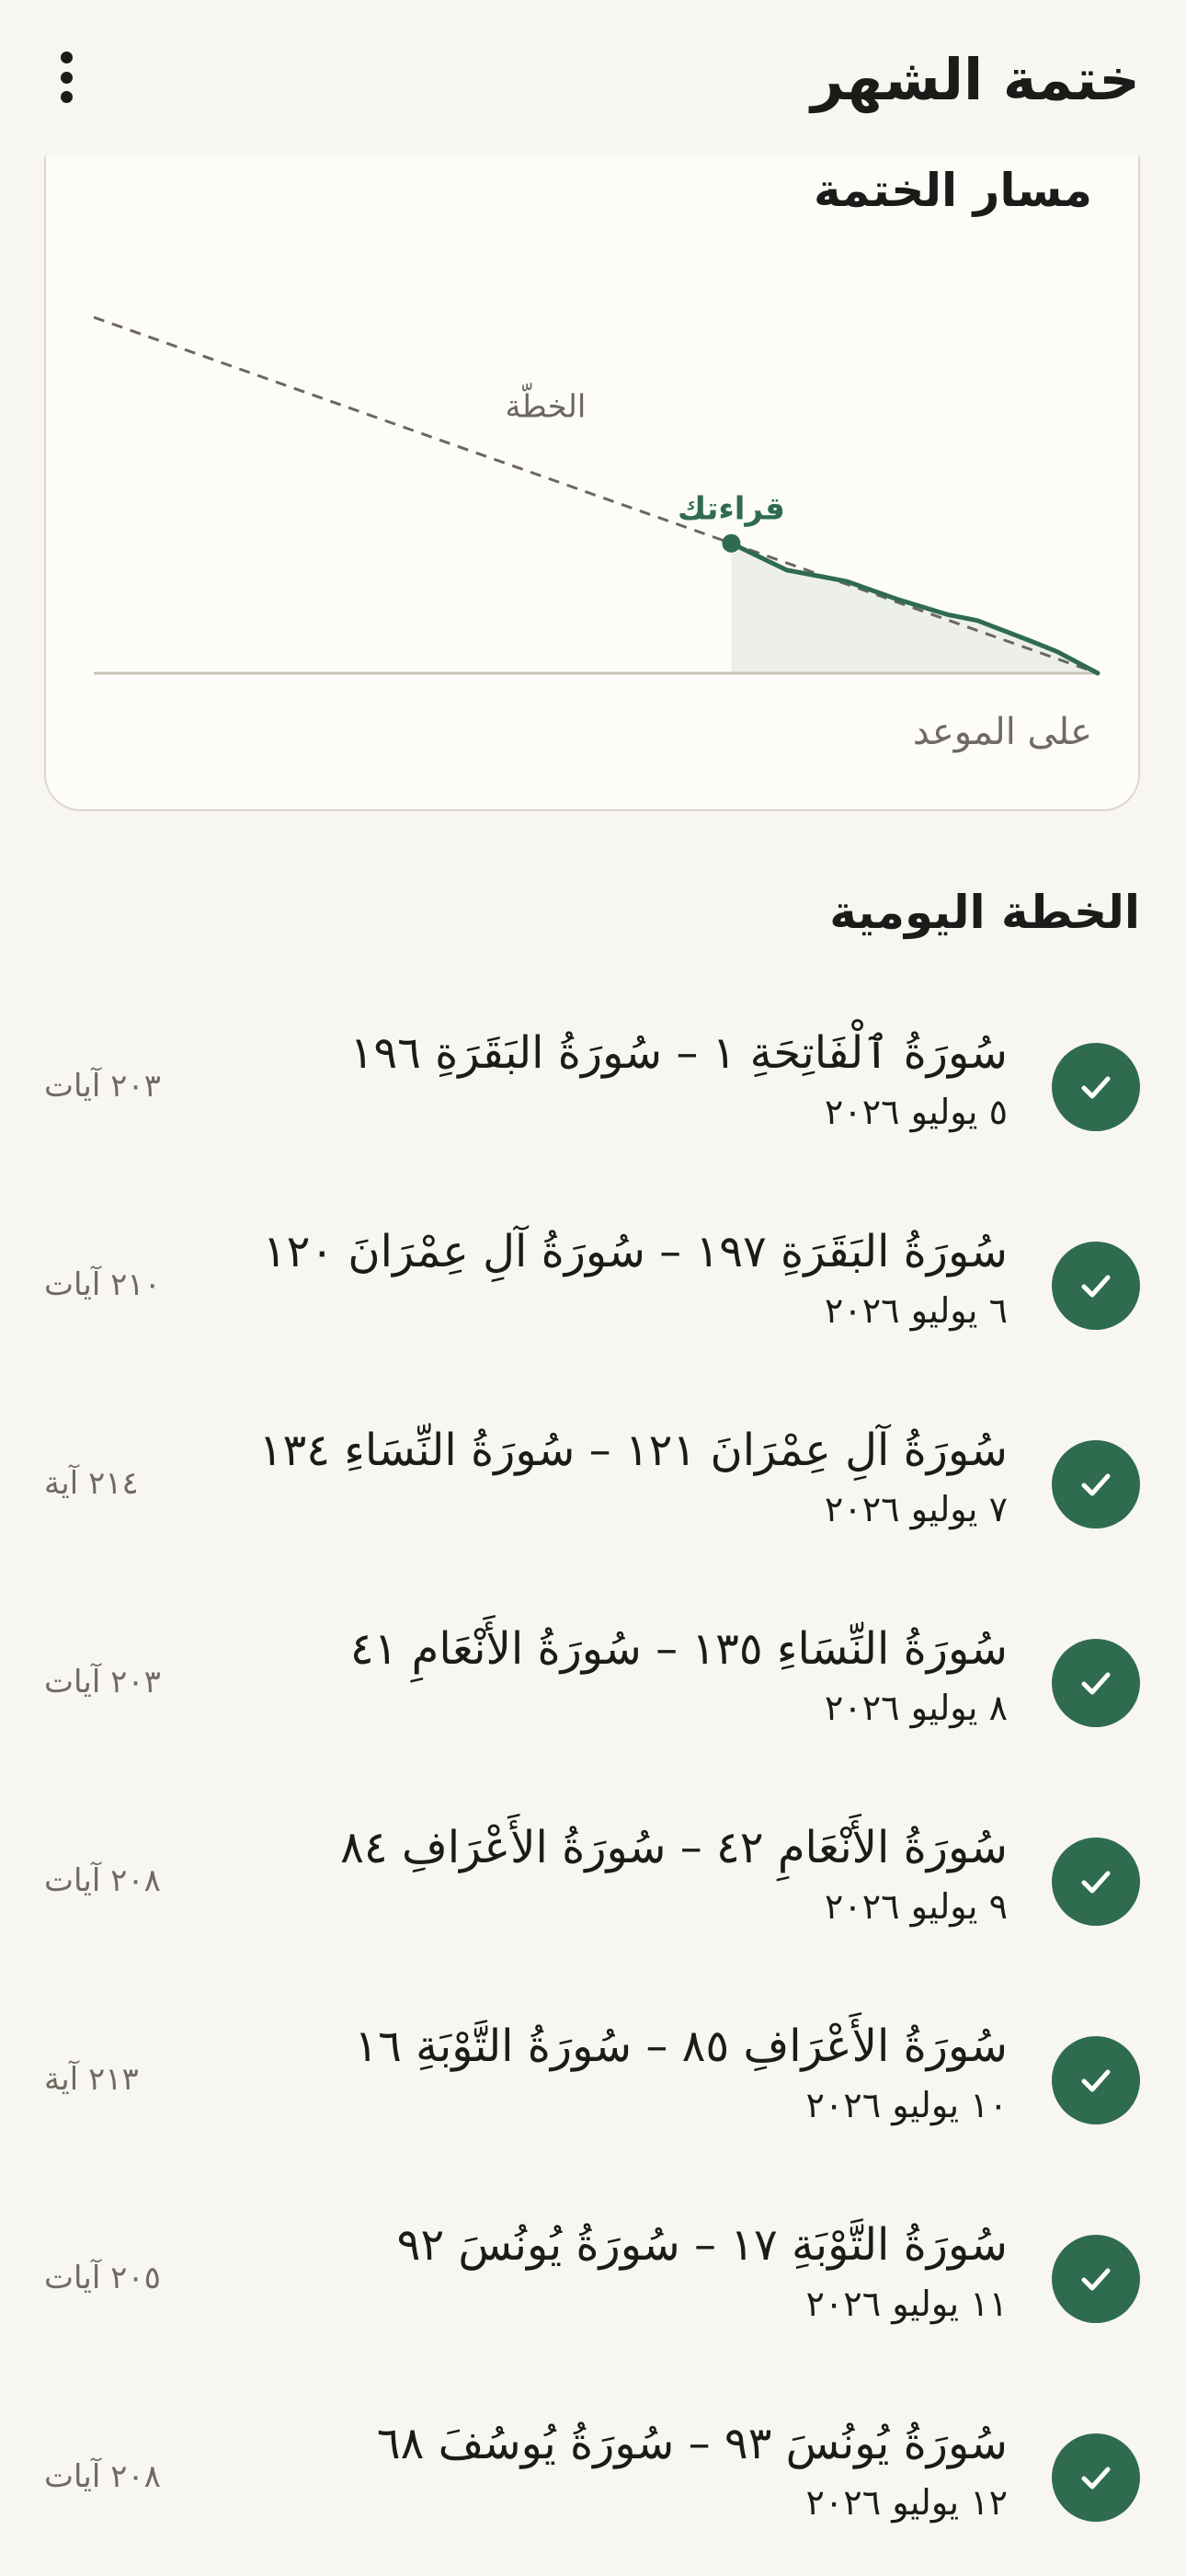 Image resolution: width=1186 pixels, height=2576 pixels. What do you see at coordinates (596, 495) in the screenshot?
I see `progress-chart: الخطّة قراءتك` at bounding box center [596, 495].